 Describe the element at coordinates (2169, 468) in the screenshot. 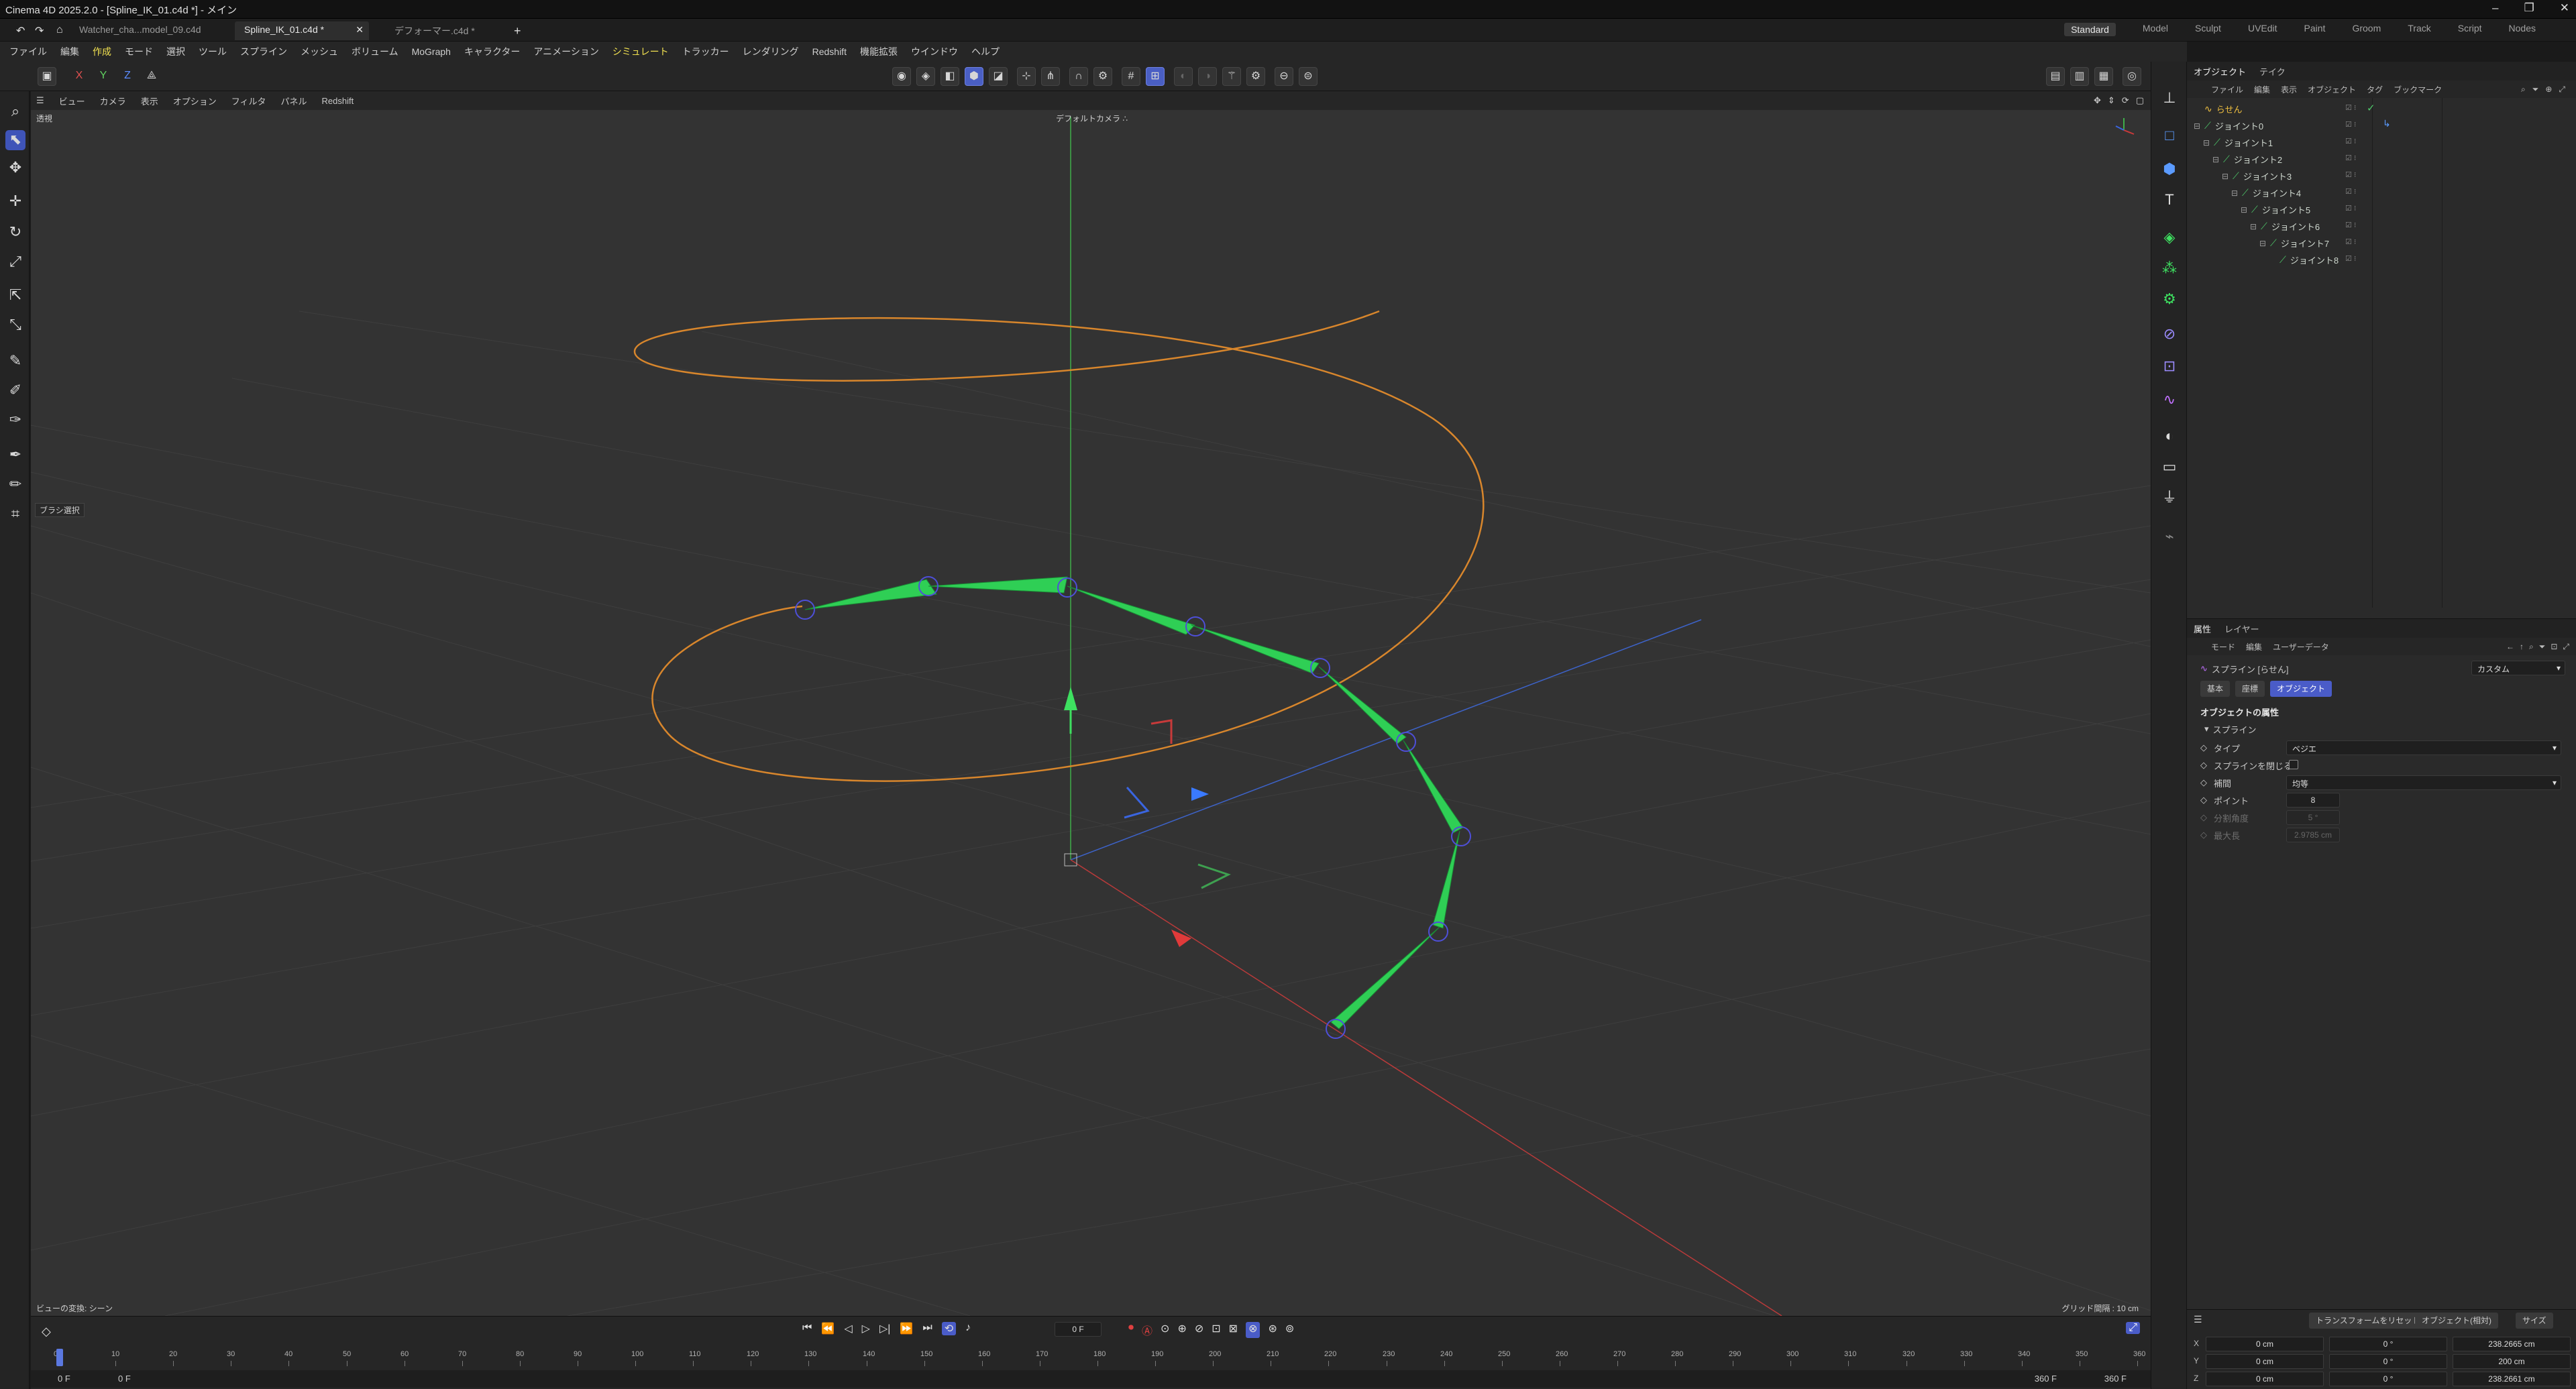

I see `camera-icon: ▭` at that location.